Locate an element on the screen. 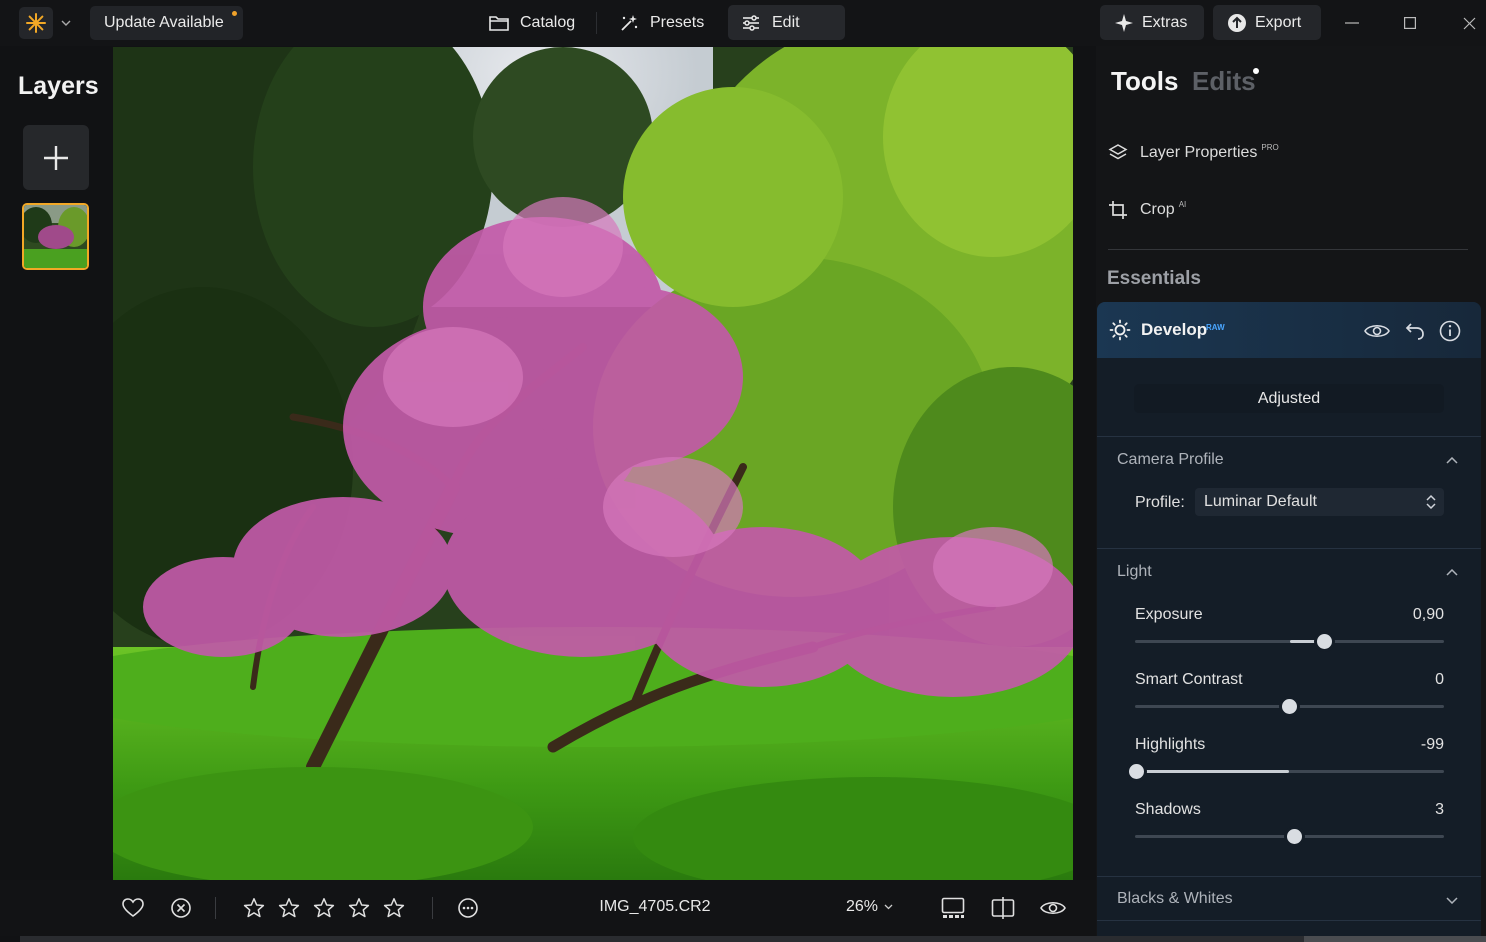  maximize-button is located at coordinates (1410, 23).